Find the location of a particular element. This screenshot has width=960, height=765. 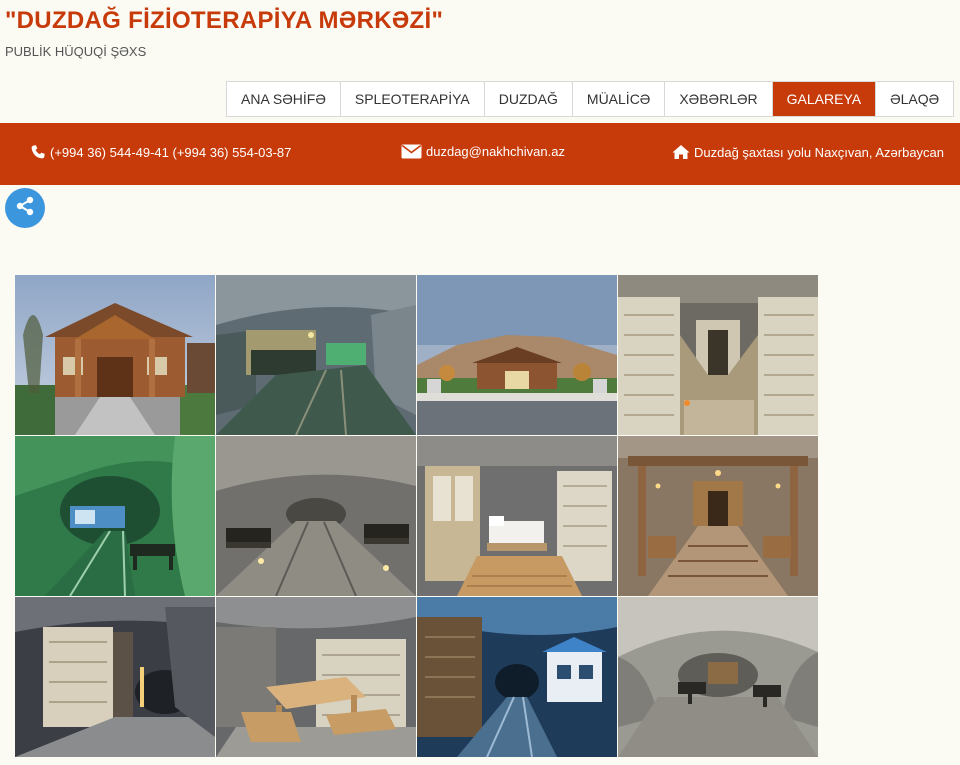

nav-item-news: XƏBƏRLƏR is located at coordinates (719, 99).